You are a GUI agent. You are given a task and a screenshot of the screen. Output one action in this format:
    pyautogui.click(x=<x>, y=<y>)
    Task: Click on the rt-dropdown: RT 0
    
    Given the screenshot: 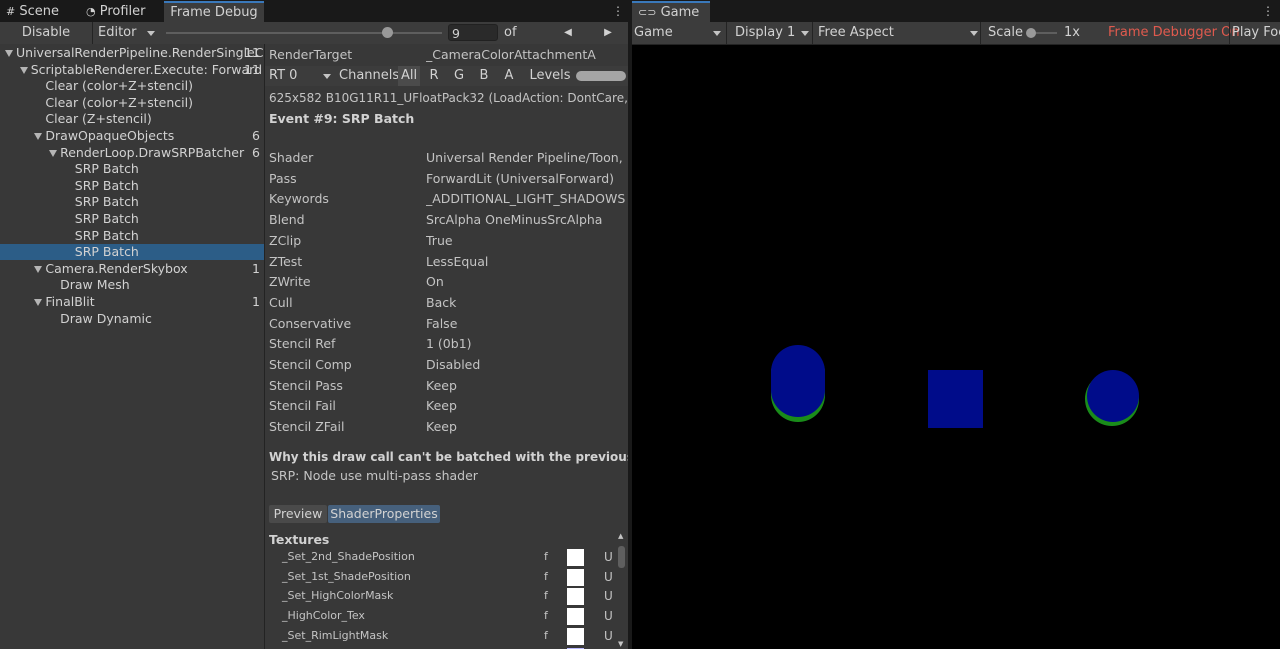 What is the action you would take?
    pyautogui.click(x=300, y=76)
    